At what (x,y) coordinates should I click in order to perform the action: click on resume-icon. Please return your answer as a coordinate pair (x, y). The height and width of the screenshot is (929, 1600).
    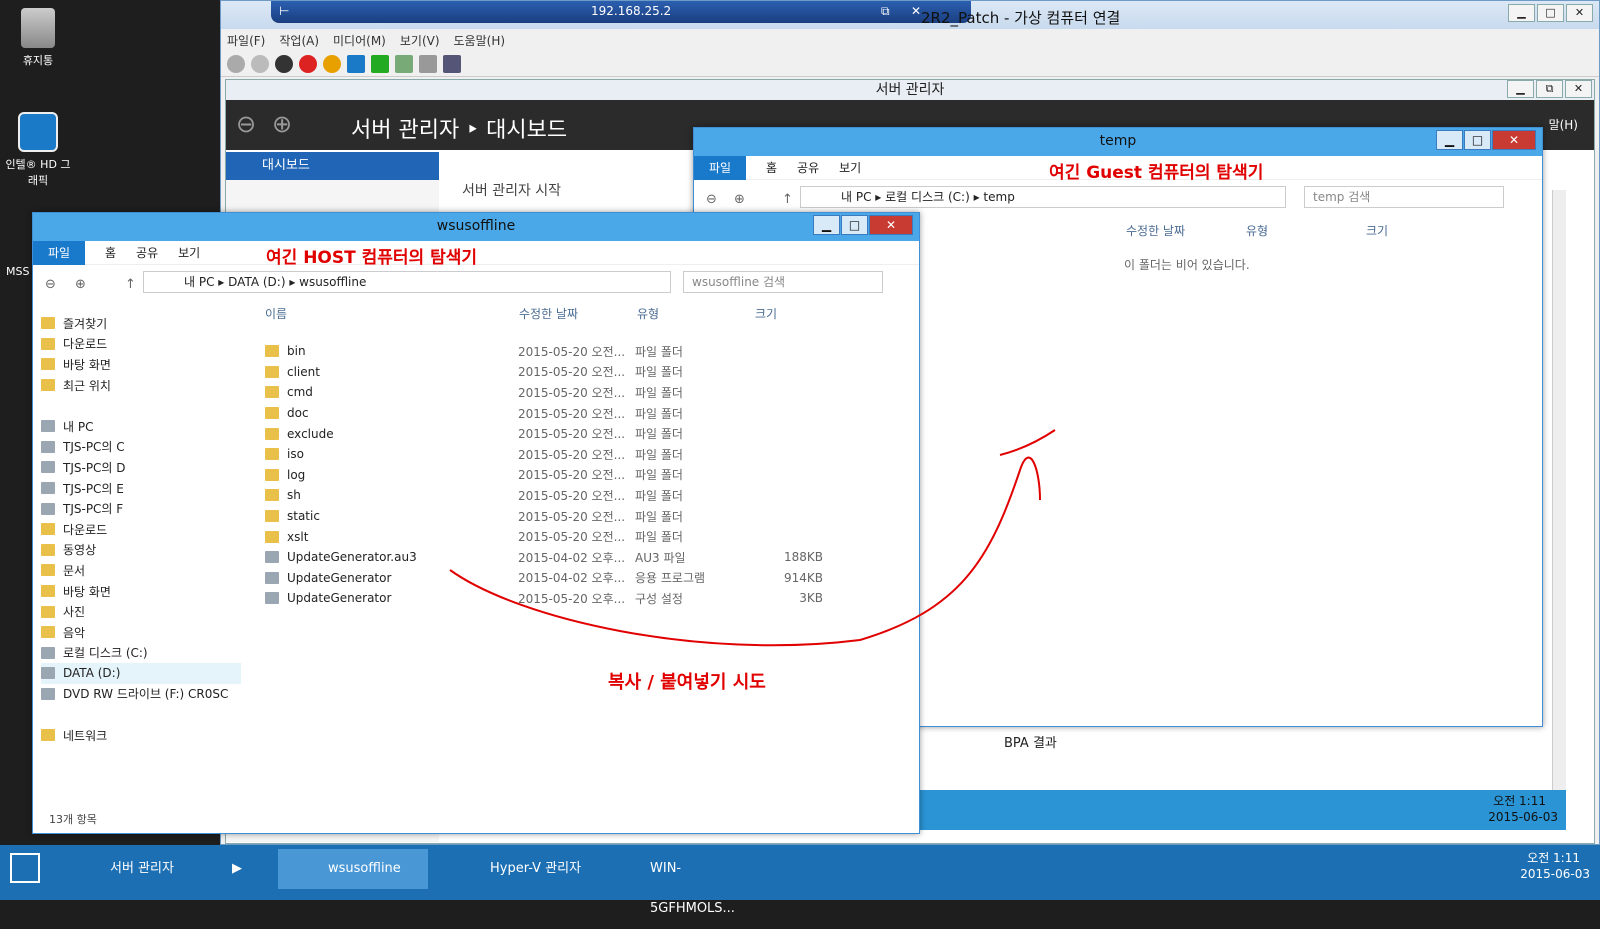
    Looking at the image, I should click on (380, 63).